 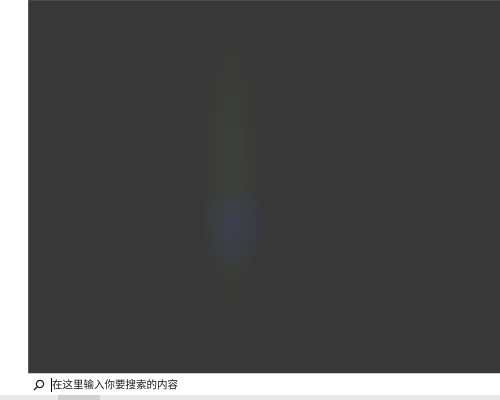 I want to click on search-icon, so click(x=39, y=385).